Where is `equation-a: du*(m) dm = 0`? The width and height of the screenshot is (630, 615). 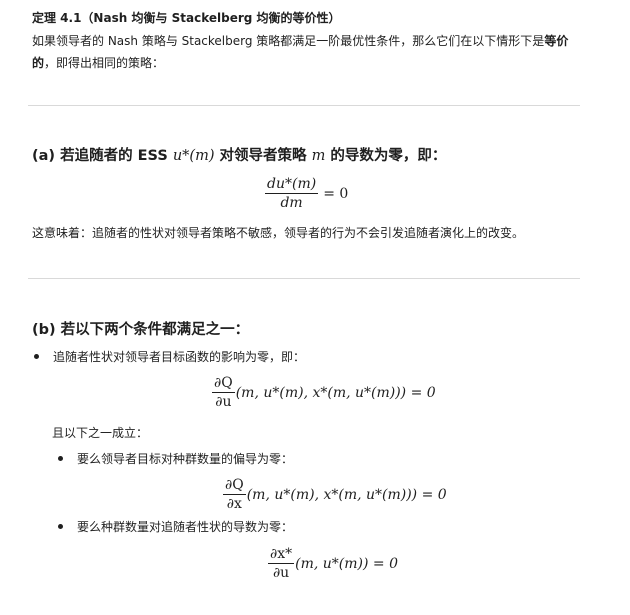
equation-a: du*(m) dm = 0 is located at coordinates (306, 193).